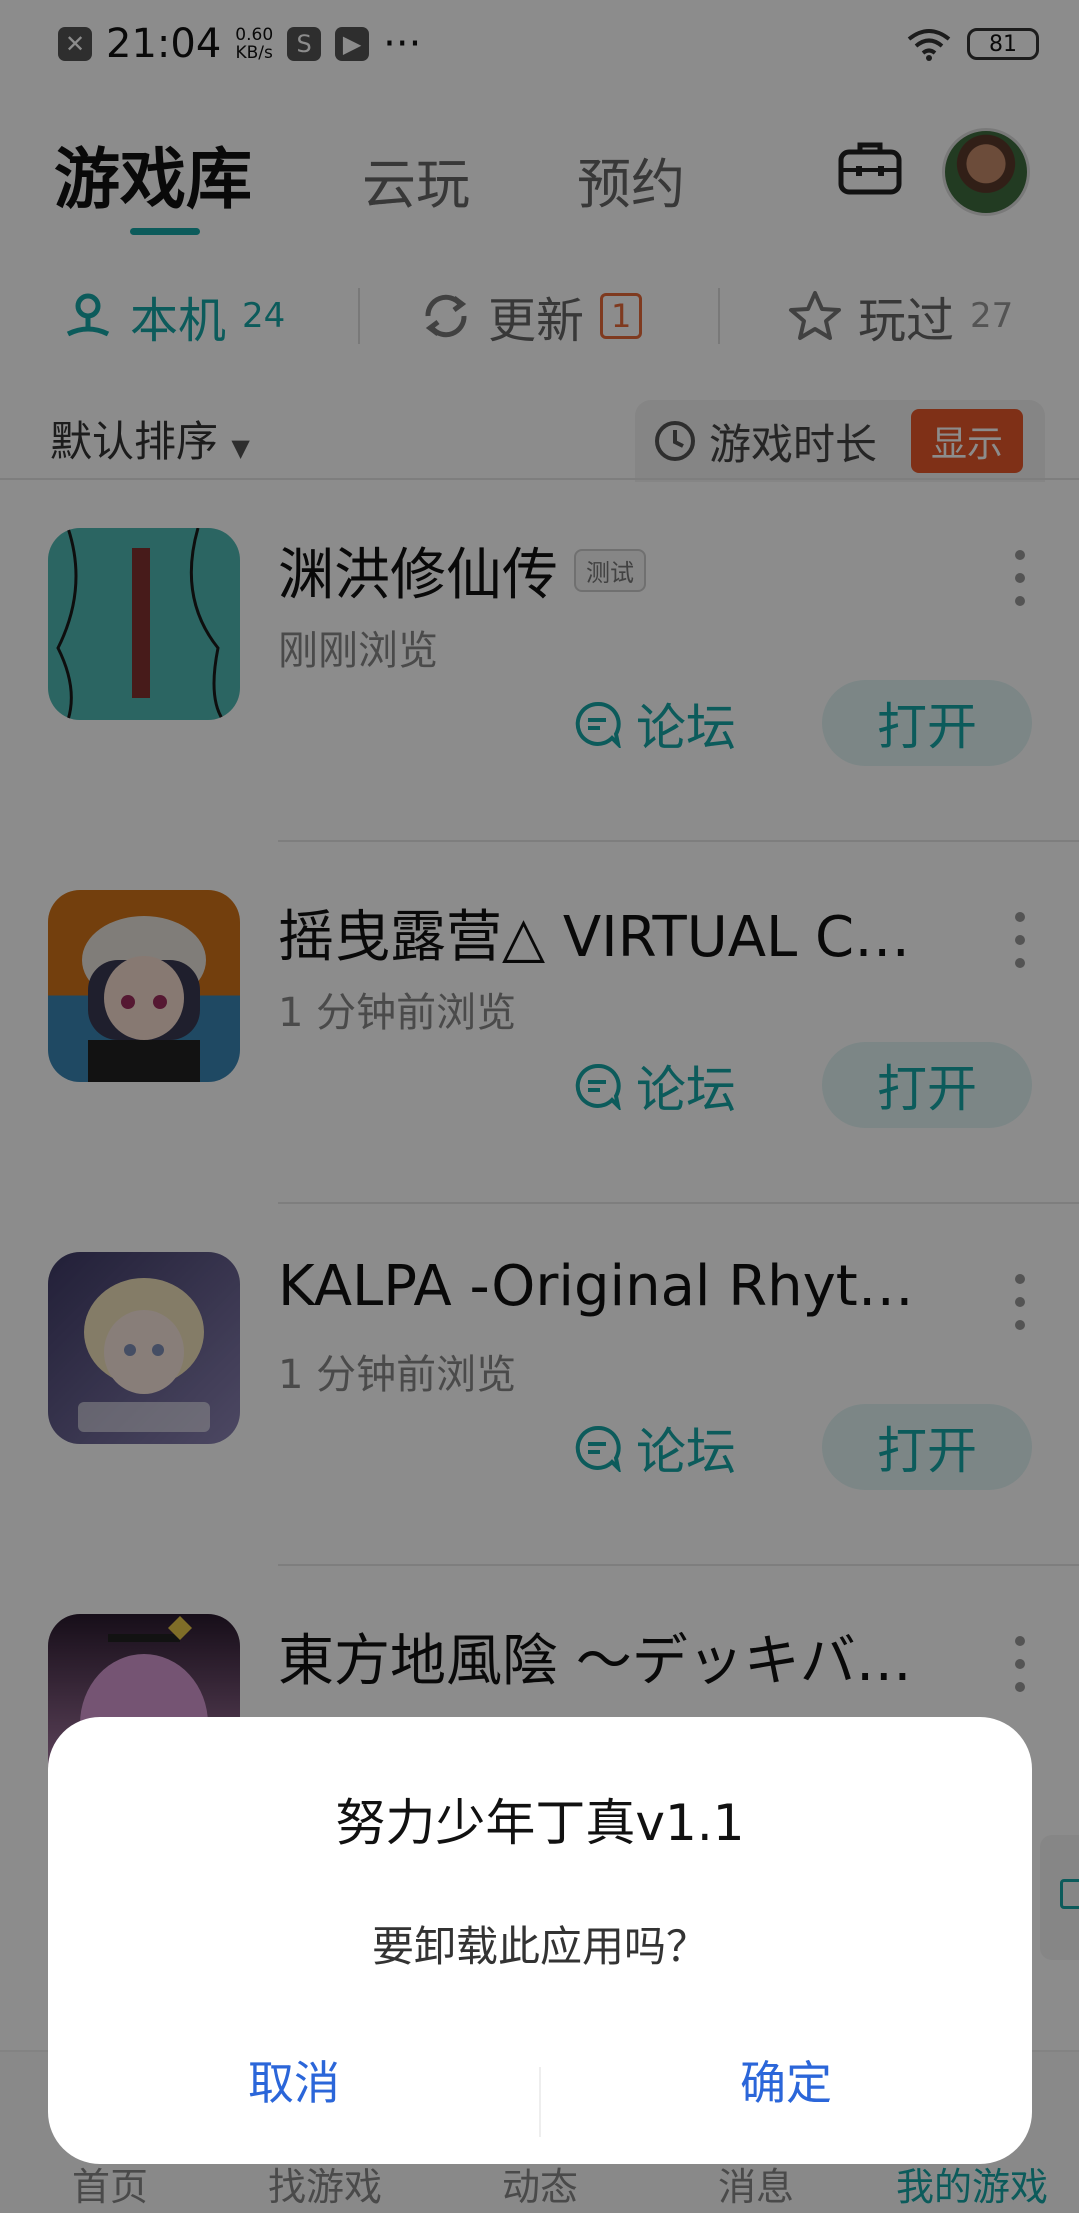 The height and width of the screenshot is (2213, 1079). What do you see at coordinates (539, 1946) in the screenshot?
I see `dialog-message: 要卸载此应用吗？` at bounding box center [539, 1946].